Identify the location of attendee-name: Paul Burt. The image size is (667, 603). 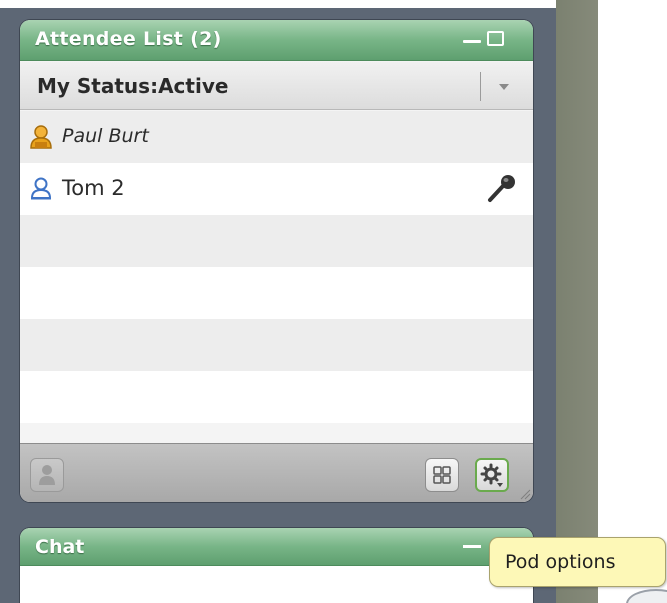
(105, 136).